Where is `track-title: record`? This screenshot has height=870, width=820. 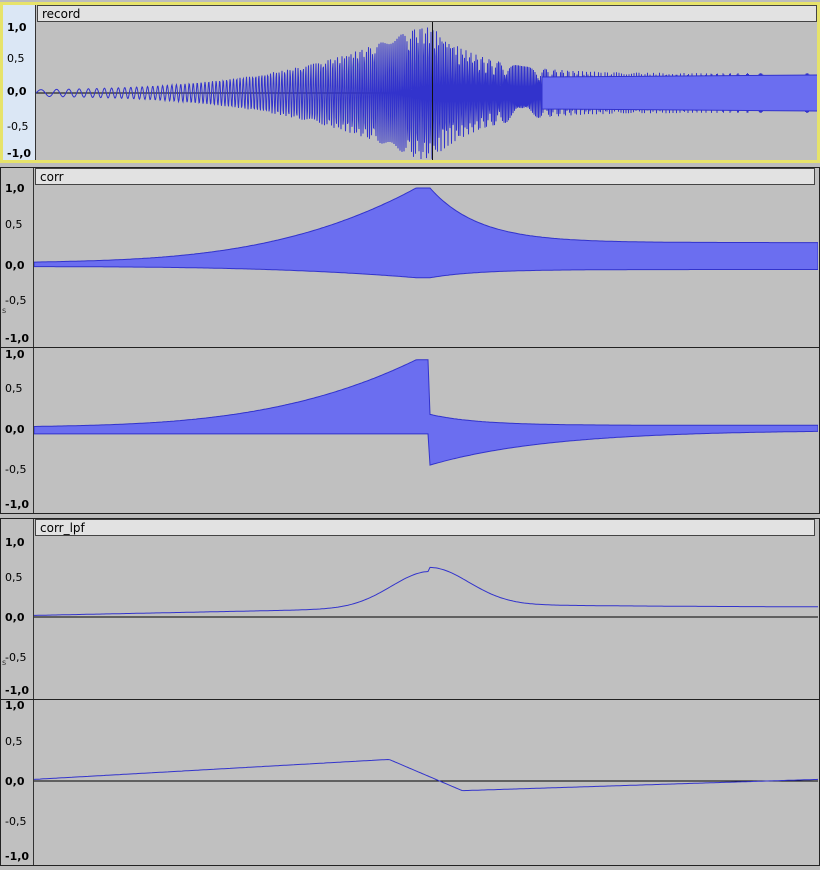 track-title: record is located at coordinates (427, 13).